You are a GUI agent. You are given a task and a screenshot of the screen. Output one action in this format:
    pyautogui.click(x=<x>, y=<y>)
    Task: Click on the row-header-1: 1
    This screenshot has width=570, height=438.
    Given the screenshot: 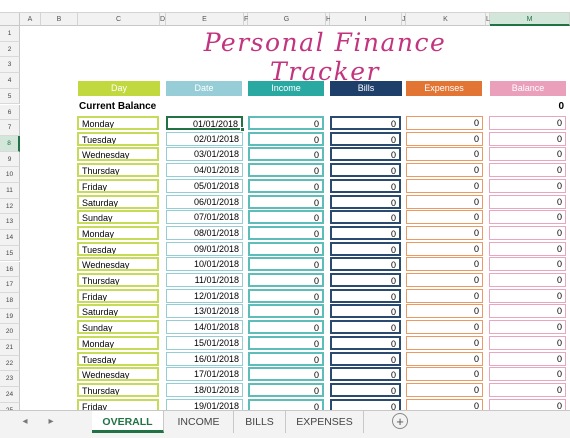 What is the action you would take?
    pyautogui.click(x=10, y=34)
    